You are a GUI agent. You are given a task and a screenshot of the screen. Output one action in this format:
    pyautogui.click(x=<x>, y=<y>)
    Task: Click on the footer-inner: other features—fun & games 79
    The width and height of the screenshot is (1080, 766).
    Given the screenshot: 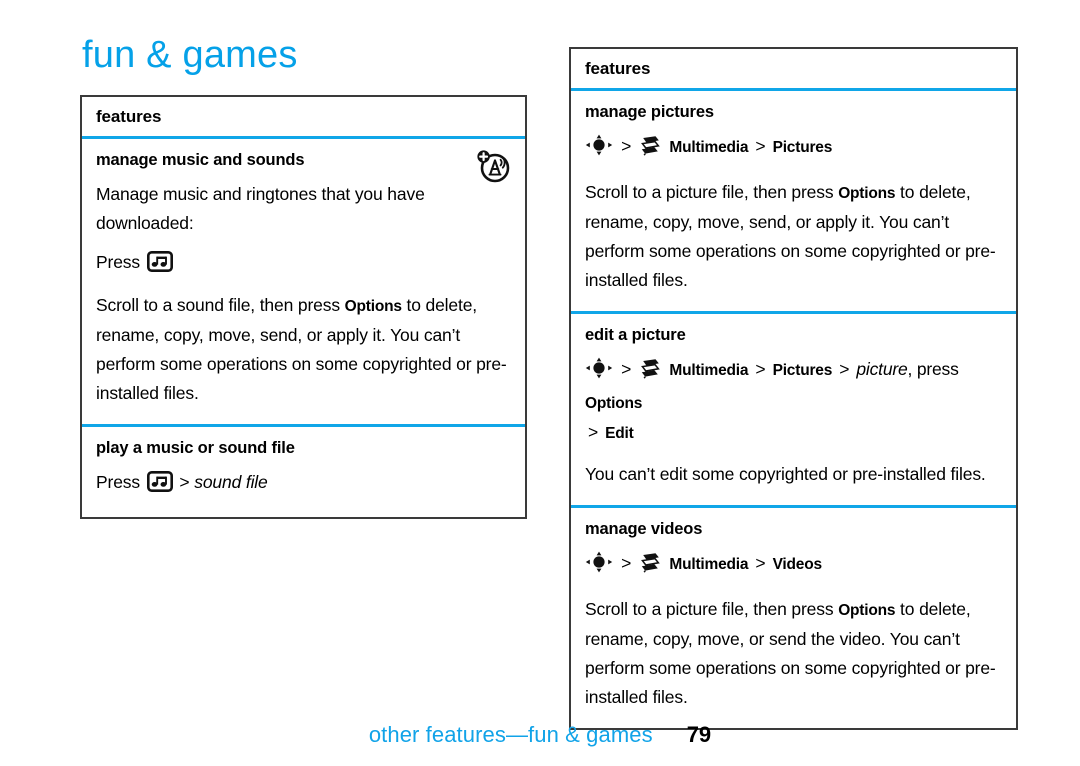 What is the action you would take?
    pyautogui.click(x=540, y=735)
    